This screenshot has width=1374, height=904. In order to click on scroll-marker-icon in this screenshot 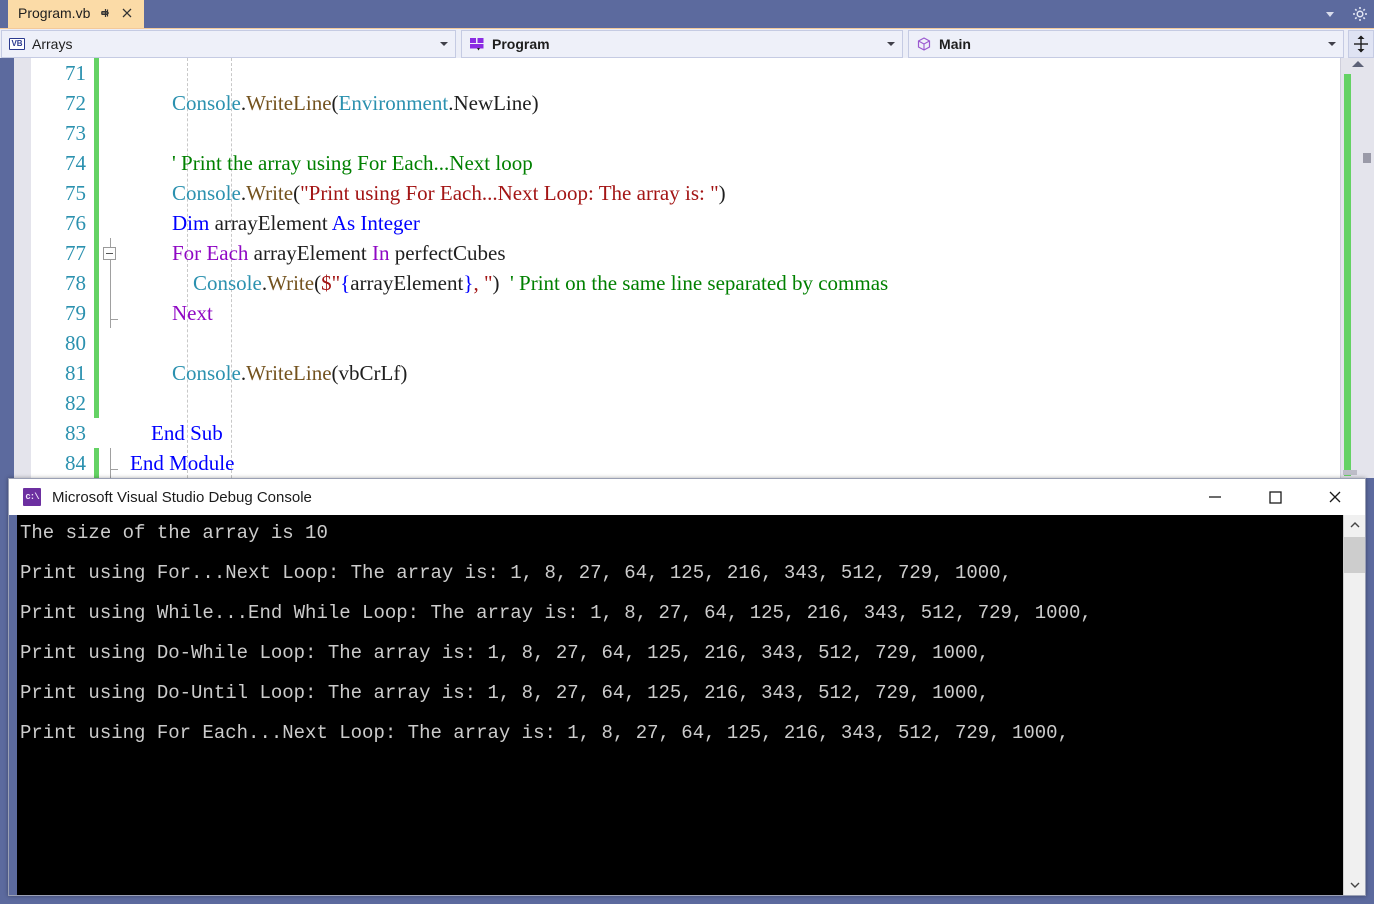, I will do `click(1367, 158)`.